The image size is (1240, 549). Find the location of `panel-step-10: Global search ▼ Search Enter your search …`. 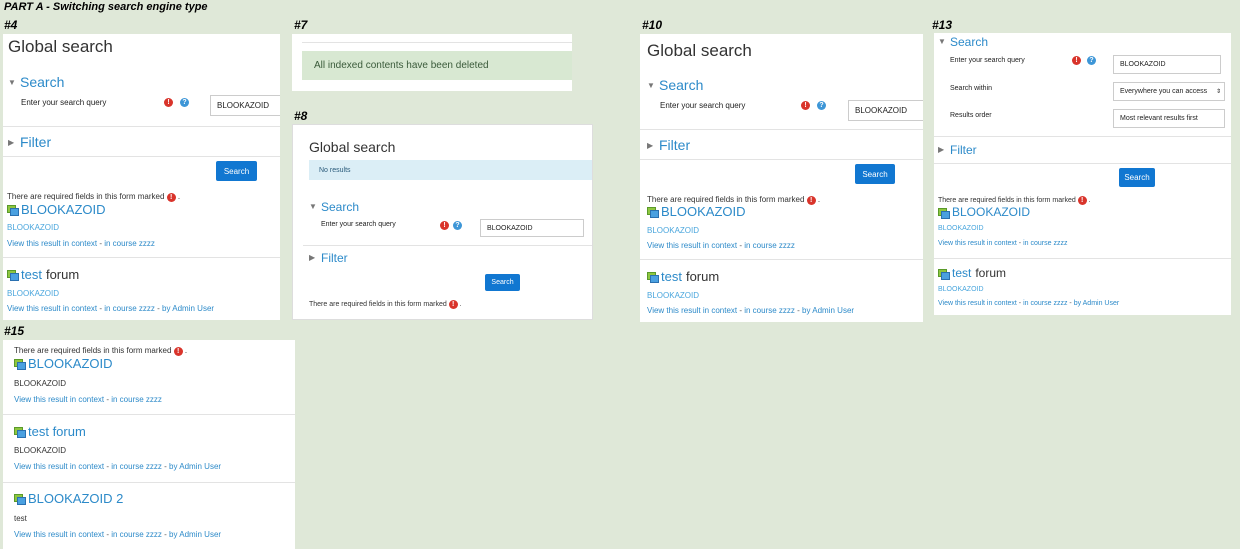

panel-step-10: Global search ▼ Search Enter your search … is located at coordinates (781, 178).